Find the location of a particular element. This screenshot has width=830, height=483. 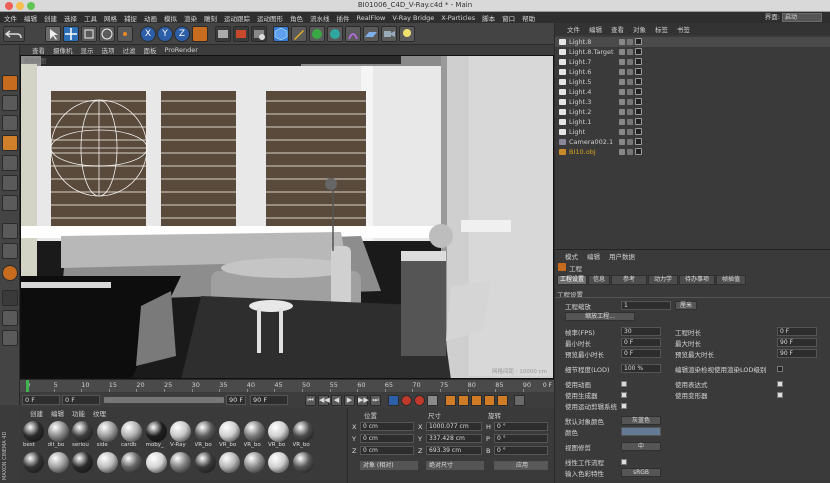

points-mode-icon is located at coordinates (10, 163).